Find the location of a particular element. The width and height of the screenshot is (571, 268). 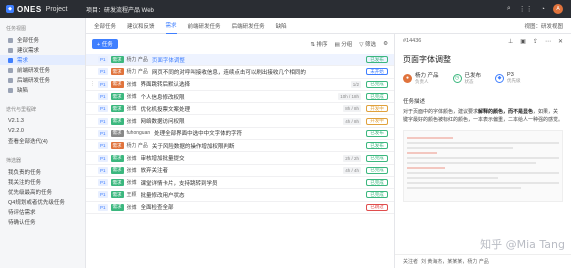

status-badge: 未开始 is located at coordinates (377, 72).